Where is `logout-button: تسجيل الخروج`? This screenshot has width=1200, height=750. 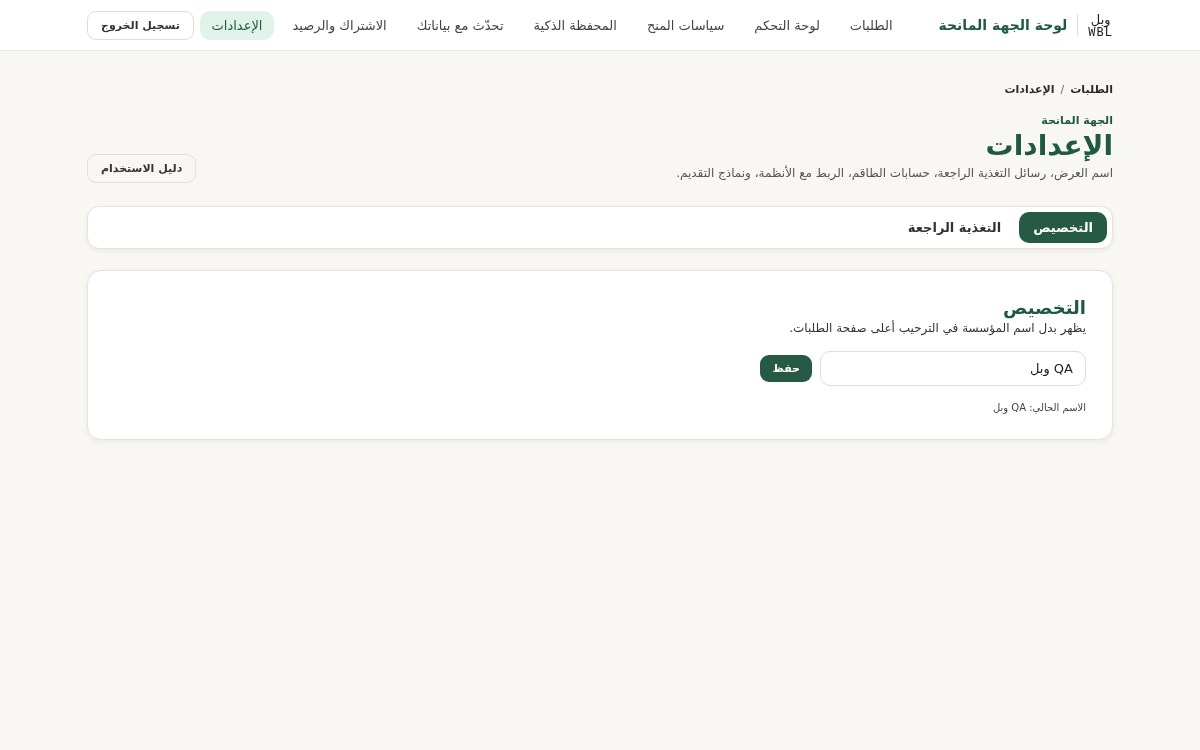 logout-button: تسجيل الخروج is located at coordinates (140, 25).